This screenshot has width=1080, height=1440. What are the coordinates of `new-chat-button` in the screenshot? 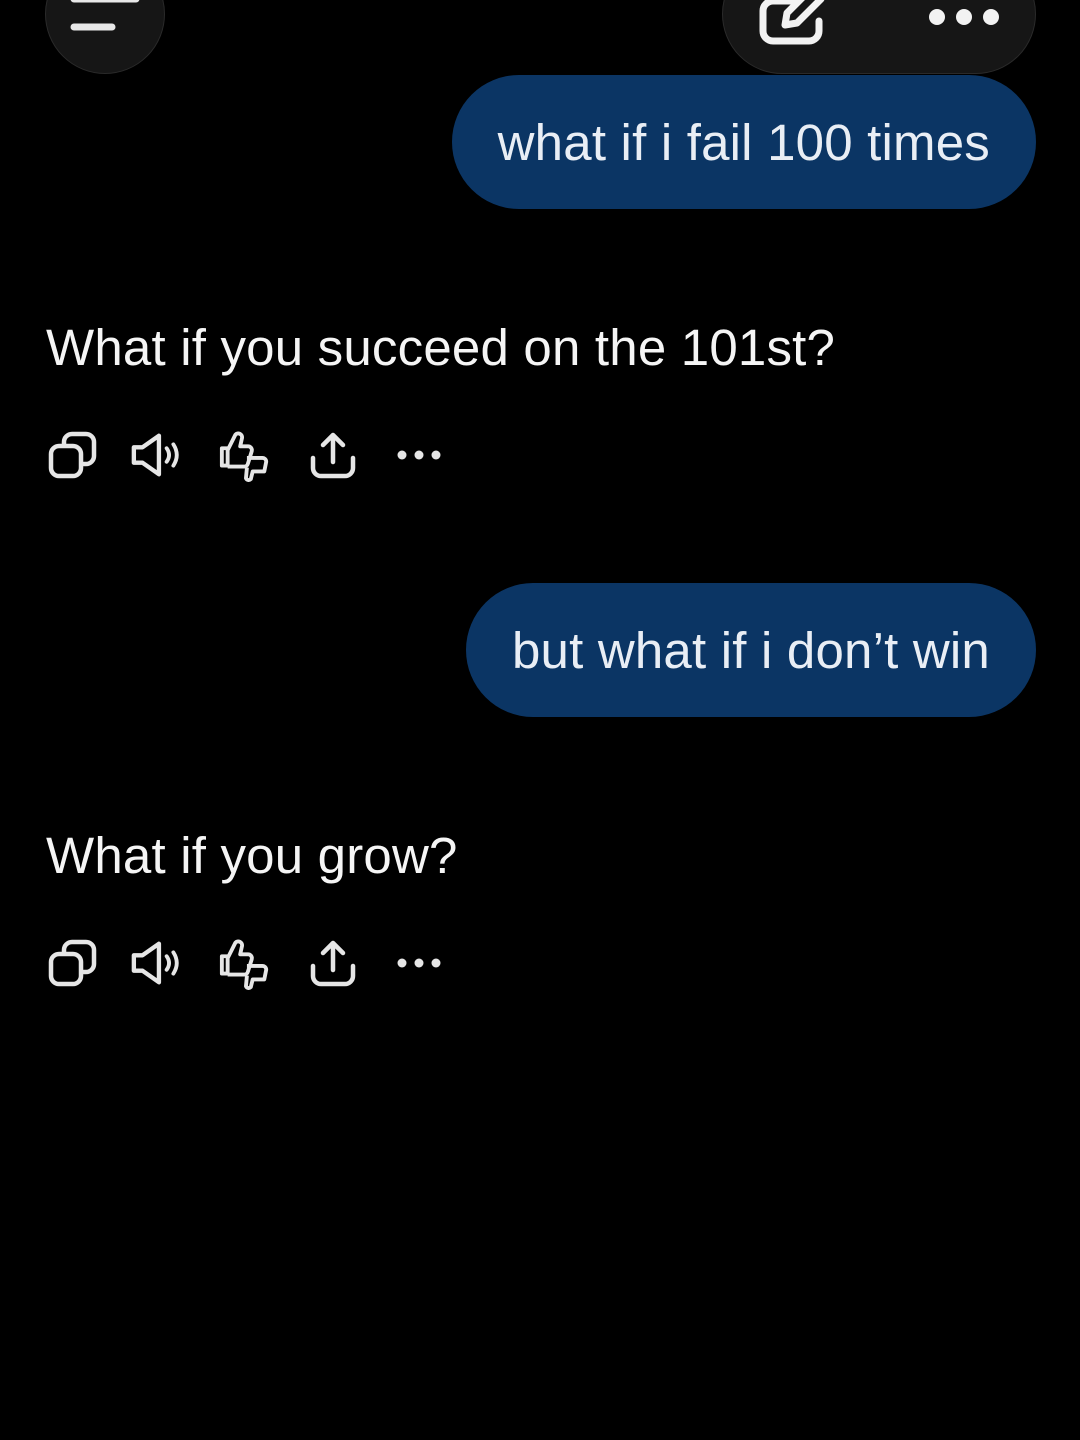 It's located at (794, 26).